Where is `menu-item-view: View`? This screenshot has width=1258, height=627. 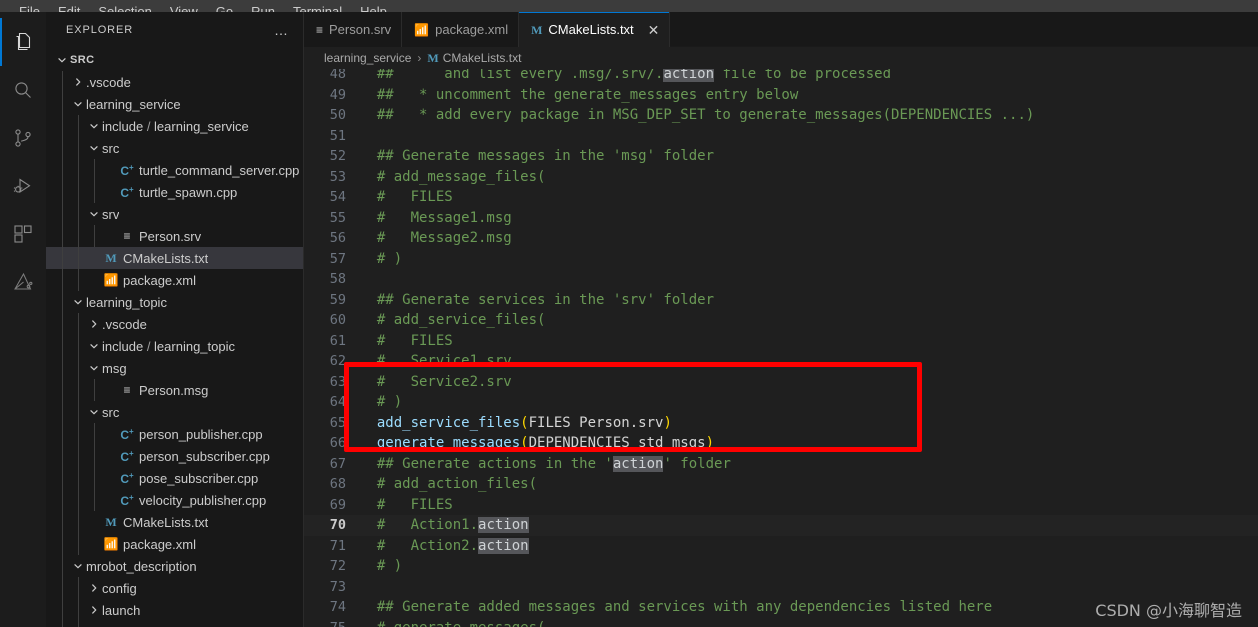 menu-item-view: View is located at coordinates (184, 8).